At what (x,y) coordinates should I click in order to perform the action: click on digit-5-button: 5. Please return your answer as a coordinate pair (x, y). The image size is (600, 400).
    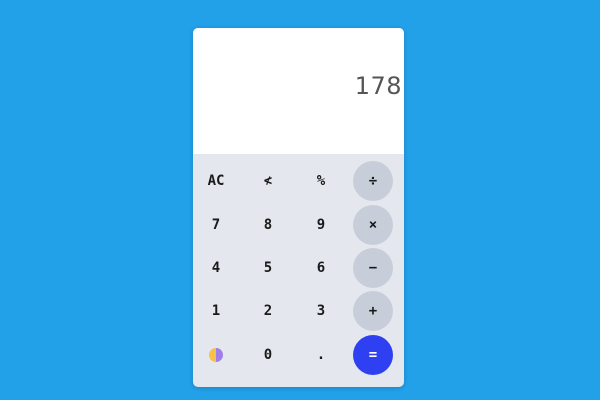
    Looking at the image, I should click on (268, 268).